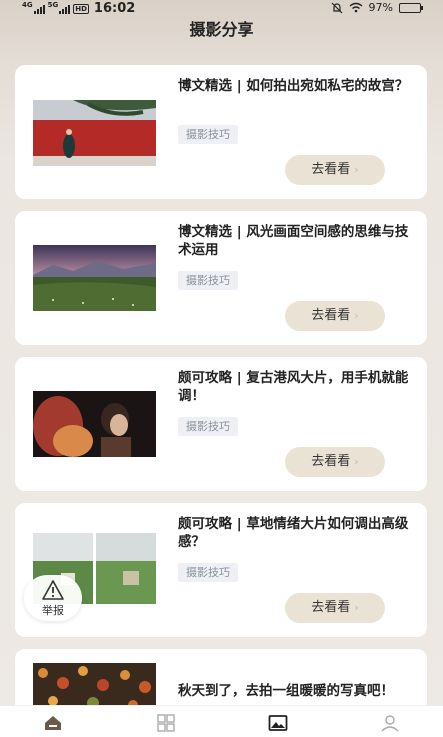 The image size is (443, 737). What do you see at coordinates (355, 7) in the screenshot?
I see `wifi-icon` at bounding box center [355, 7].